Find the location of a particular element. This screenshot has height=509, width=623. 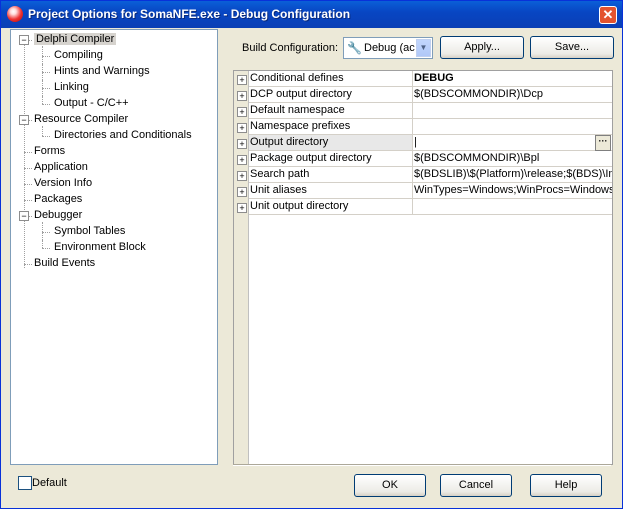

ok-button: OK is located at coordinates (390, 485).